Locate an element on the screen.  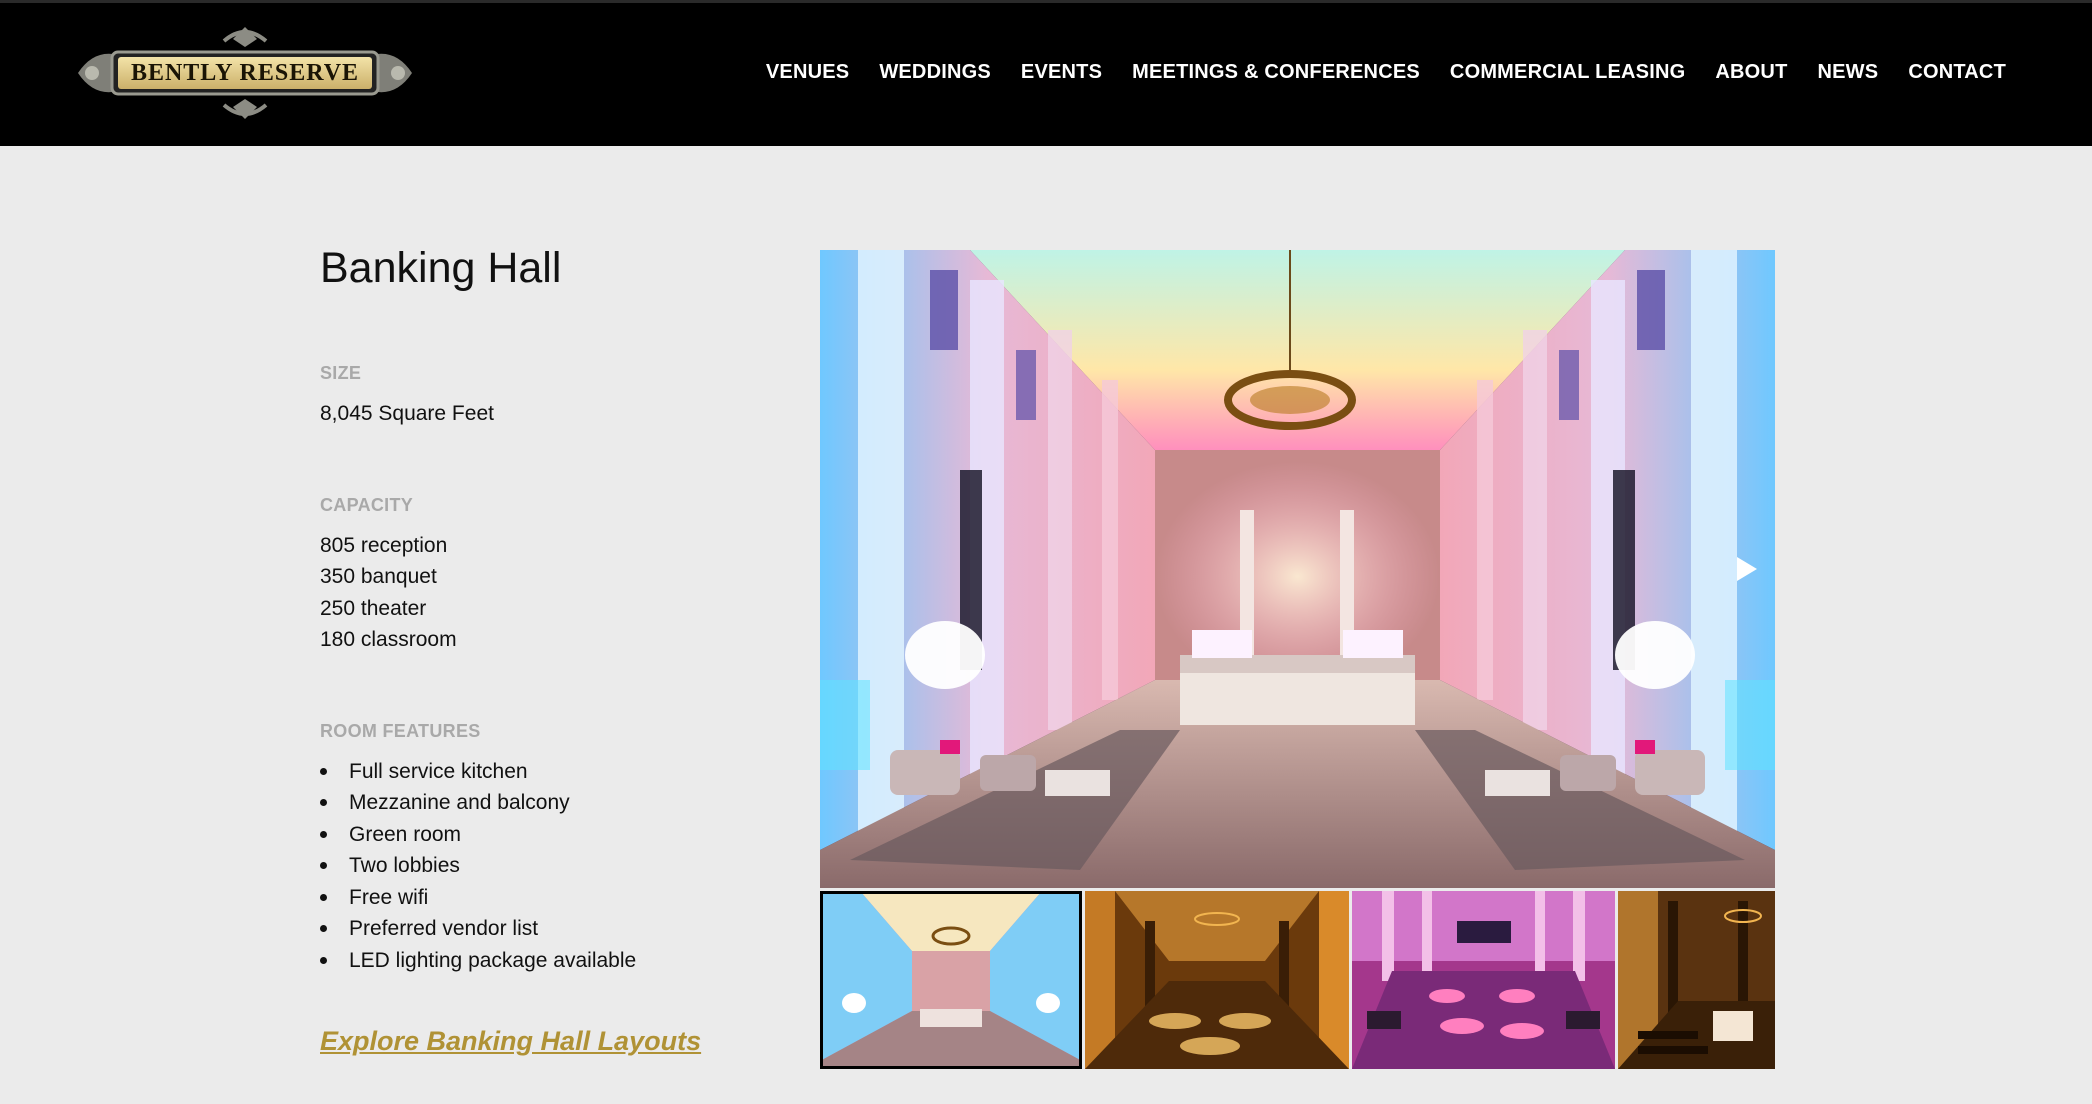
capacity-item: 350 banquet is located at coordinates (378, 576).